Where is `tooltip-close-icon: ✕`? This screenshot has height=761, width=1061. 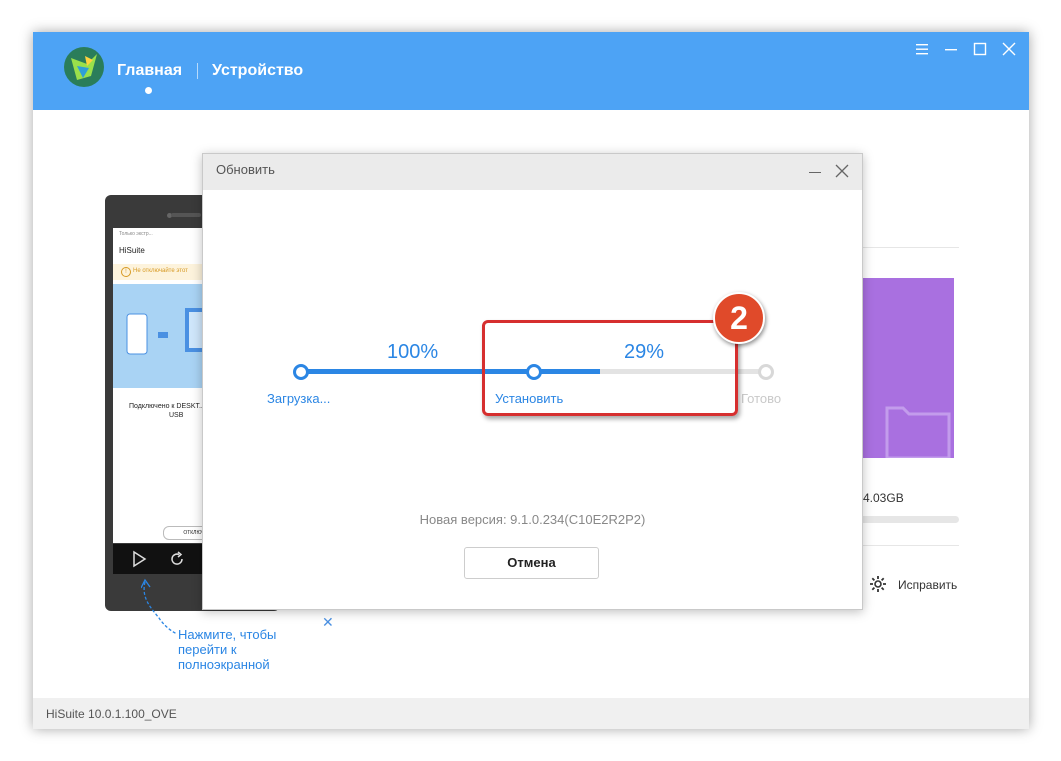
tooltip-close-icon: ✕ is located at coordinates (328, 622).